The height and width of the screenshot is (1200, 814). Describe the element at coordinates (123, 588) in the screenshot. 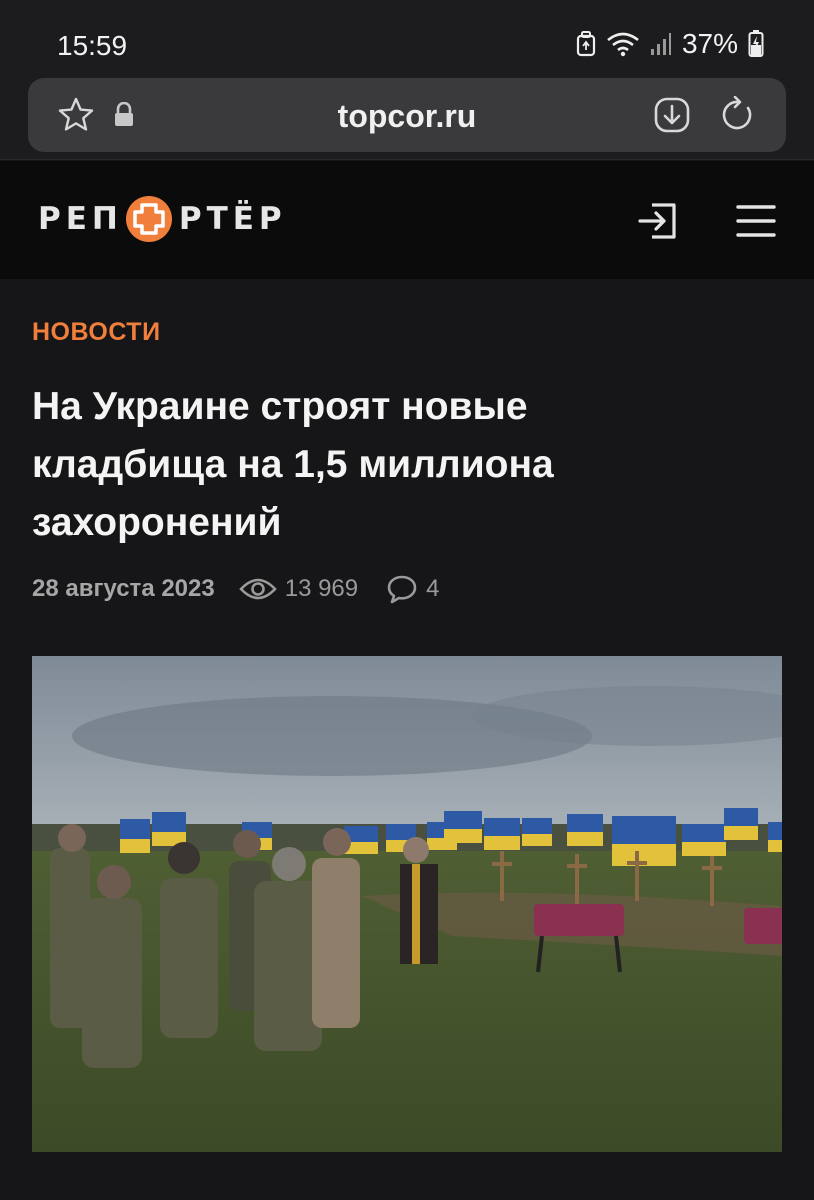

I see `article-date: 28 августа 2023` at that location.